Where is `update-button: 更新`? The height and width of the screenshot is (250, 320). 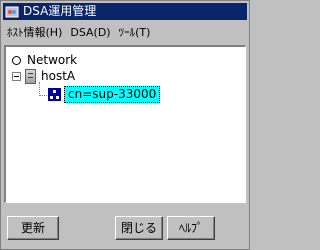 update-button: 更新 is located at coordinates (33, 228).